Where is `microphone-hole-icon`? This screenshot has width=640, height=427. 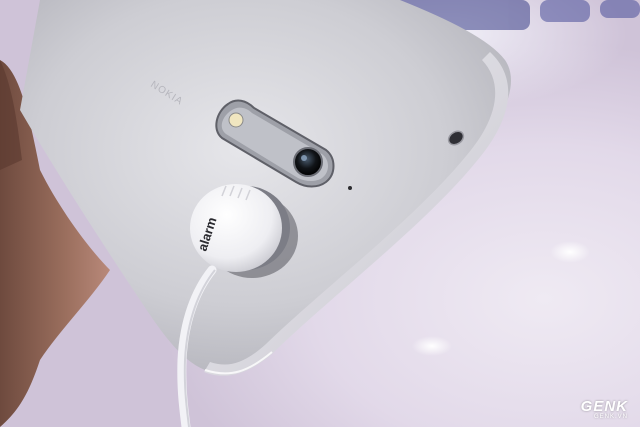
microphone-hole-icon is located at coordinates (350, 188).